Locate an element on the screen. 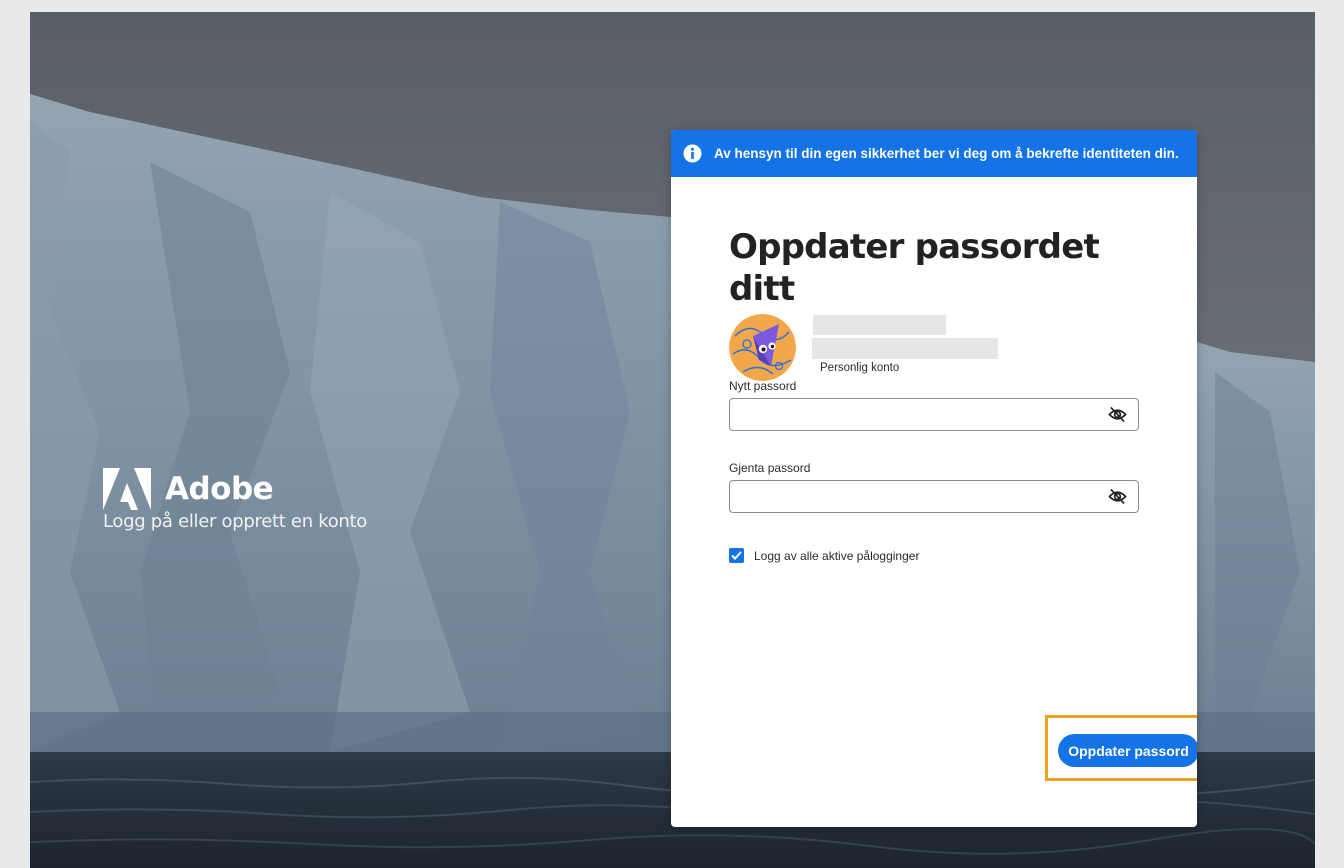 This screenshot has width=1344, height=868. new-password-label: Nytt passord is located at coordinates (763, 386).